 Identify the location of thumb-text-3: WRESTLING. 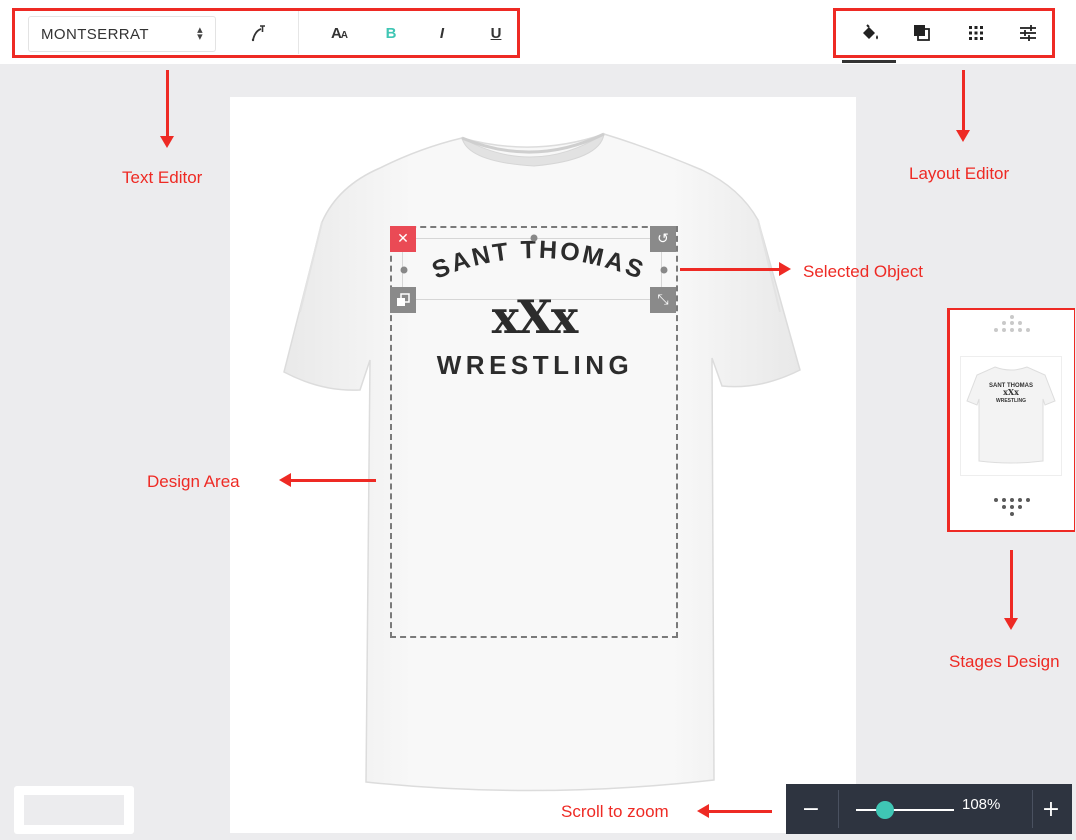
(1011, 401).